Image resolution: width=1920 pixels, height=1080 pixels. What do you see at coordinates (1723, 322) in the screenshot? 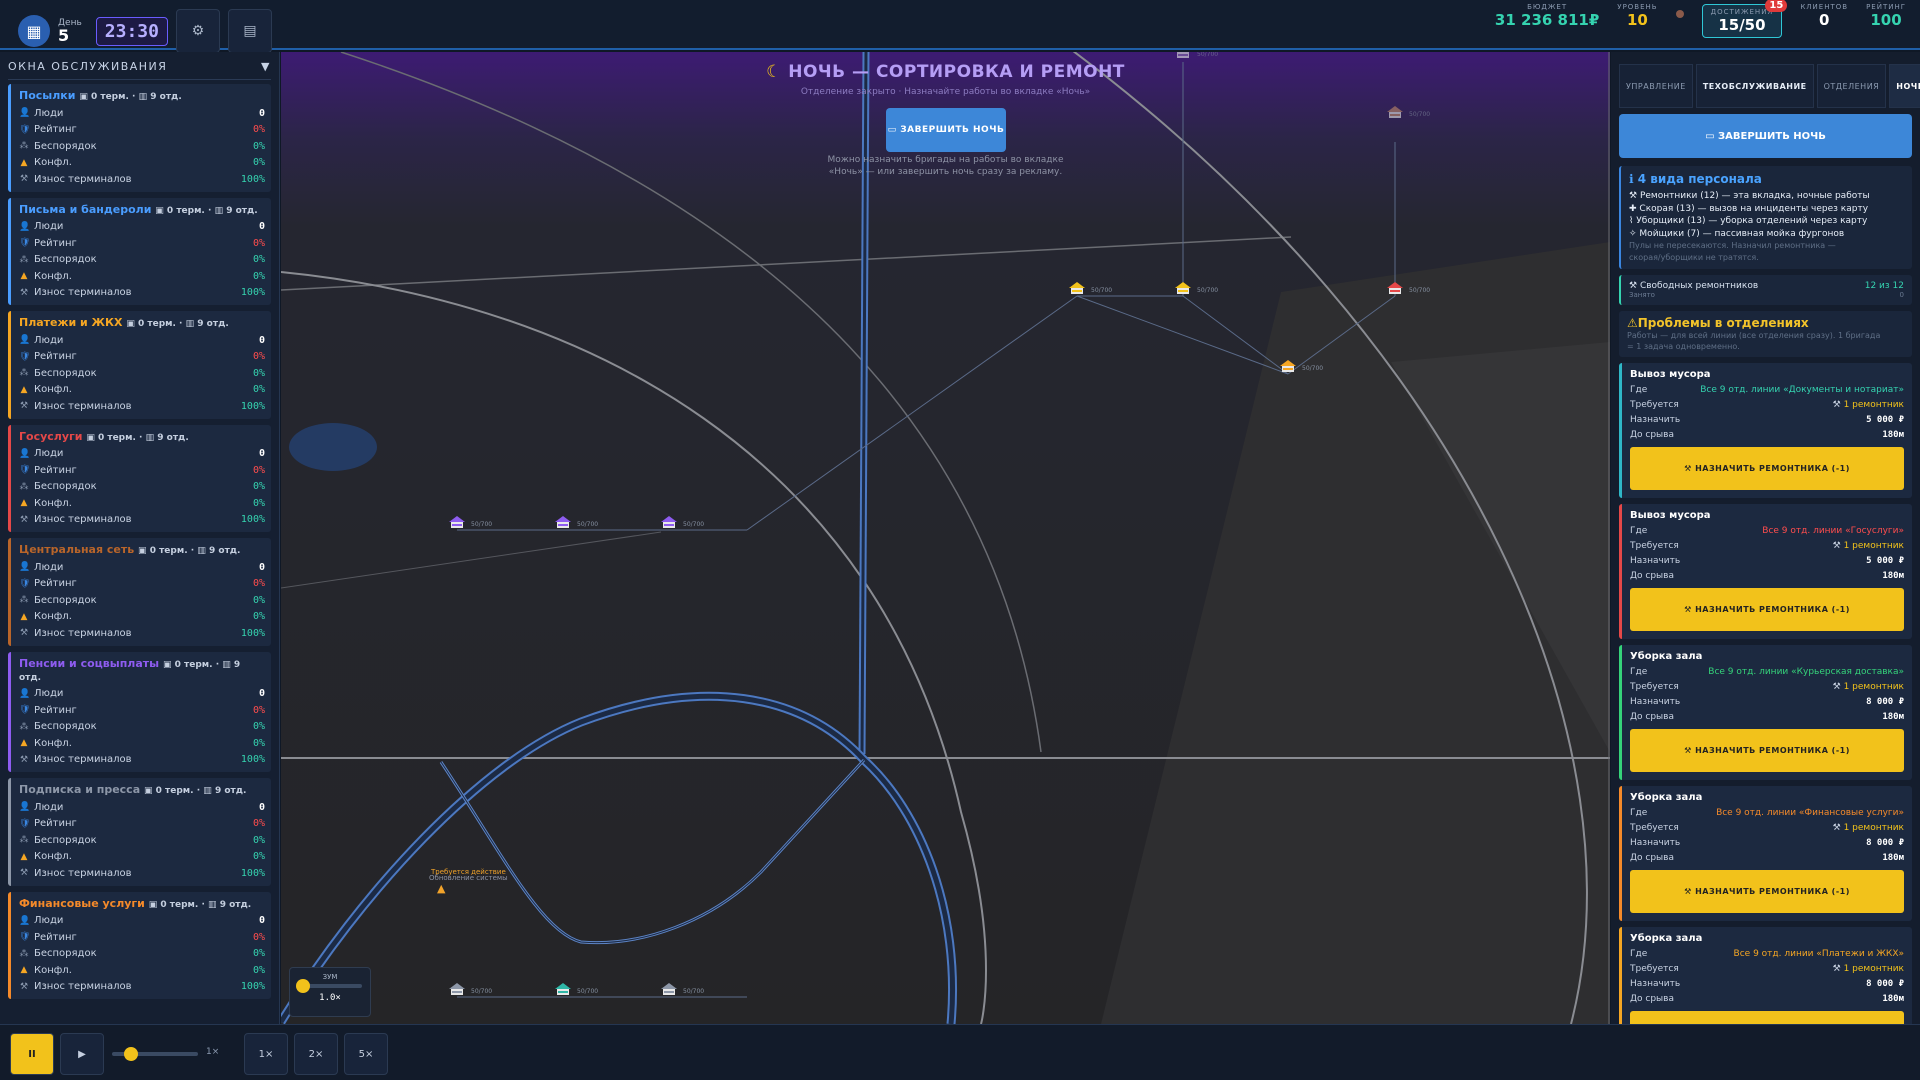
I see `problems-title: Проблемы в отделениях` at bounding box center [1723, 322].